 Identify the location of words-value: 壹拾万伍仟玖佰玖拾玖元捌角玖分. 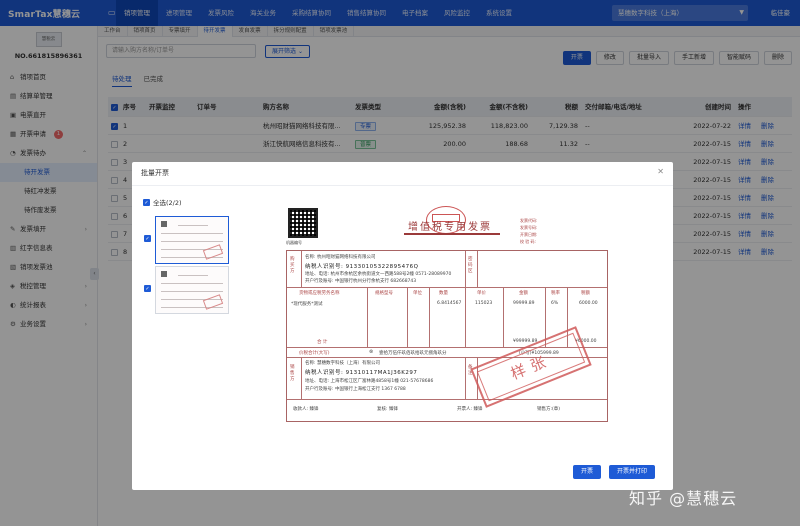
(413, 353).